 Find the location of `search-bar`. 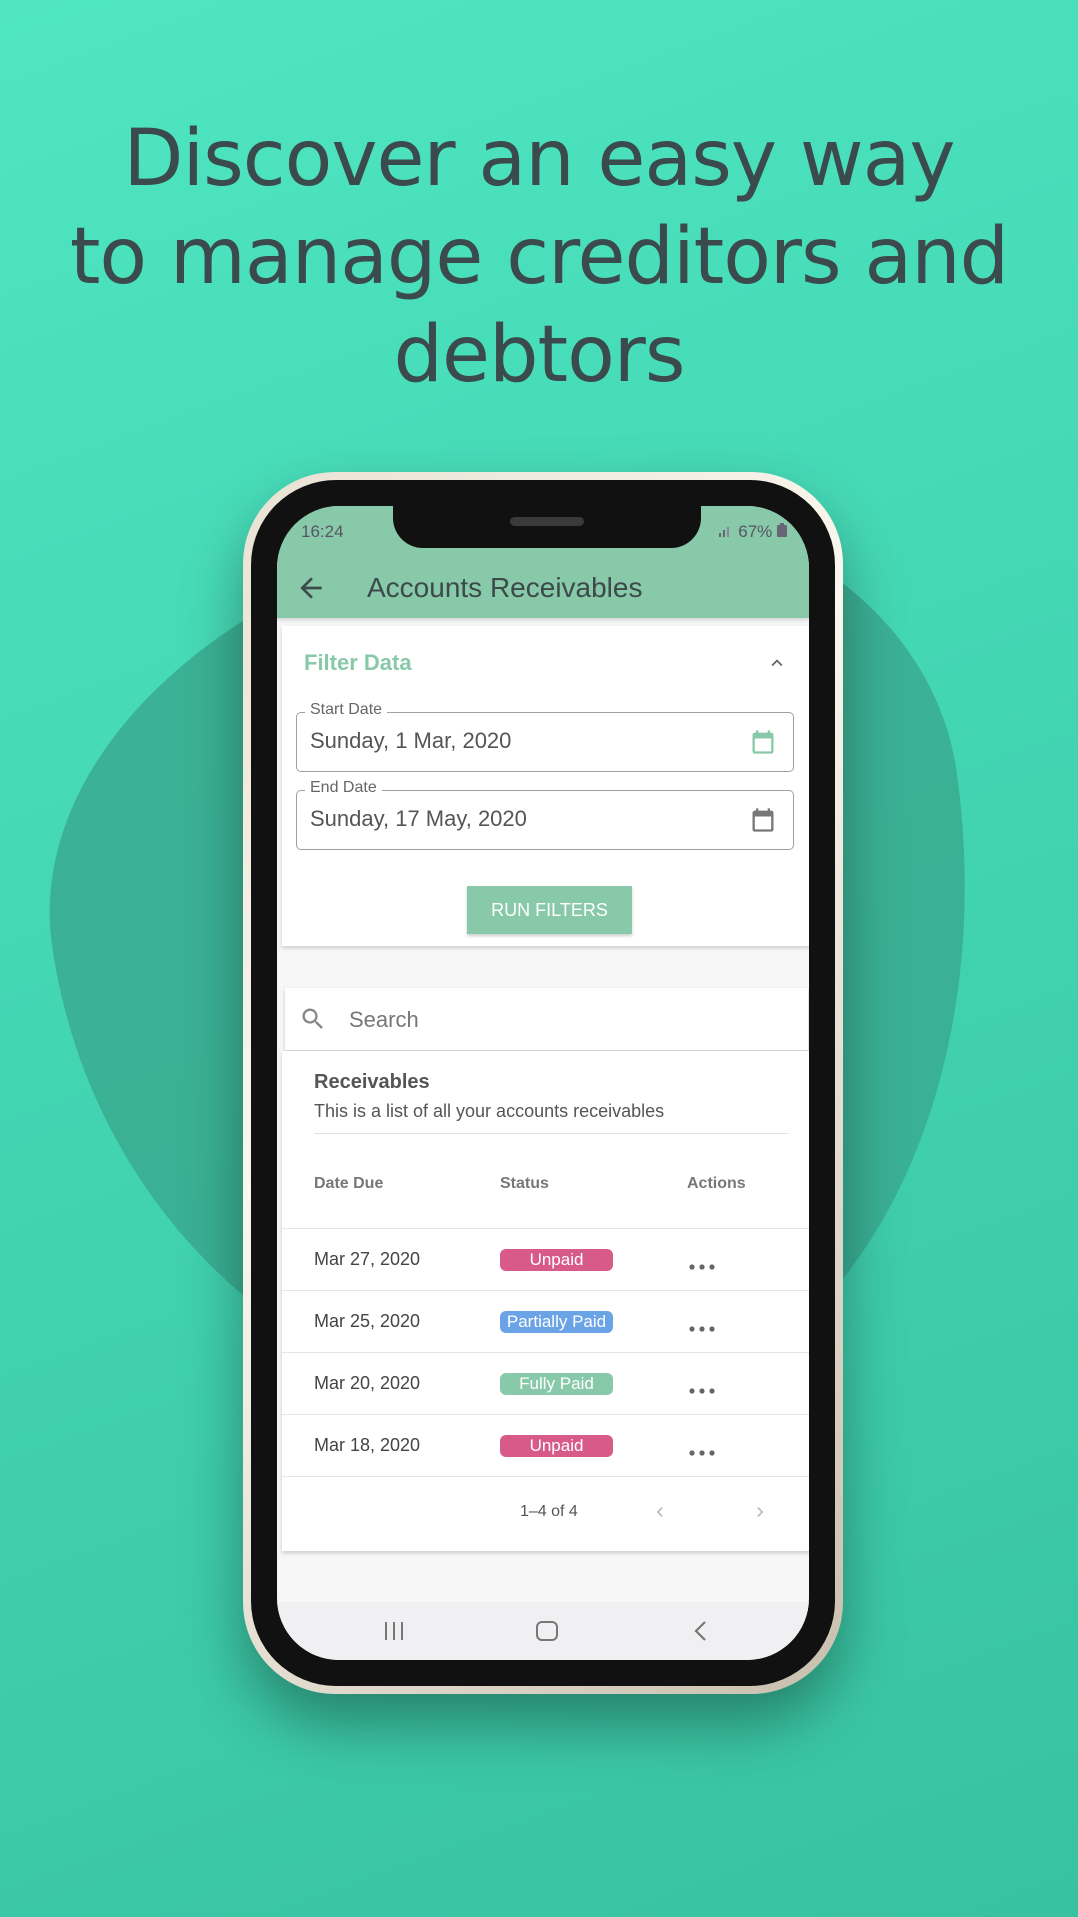

search-bar is located at coordinates (546, 1020).